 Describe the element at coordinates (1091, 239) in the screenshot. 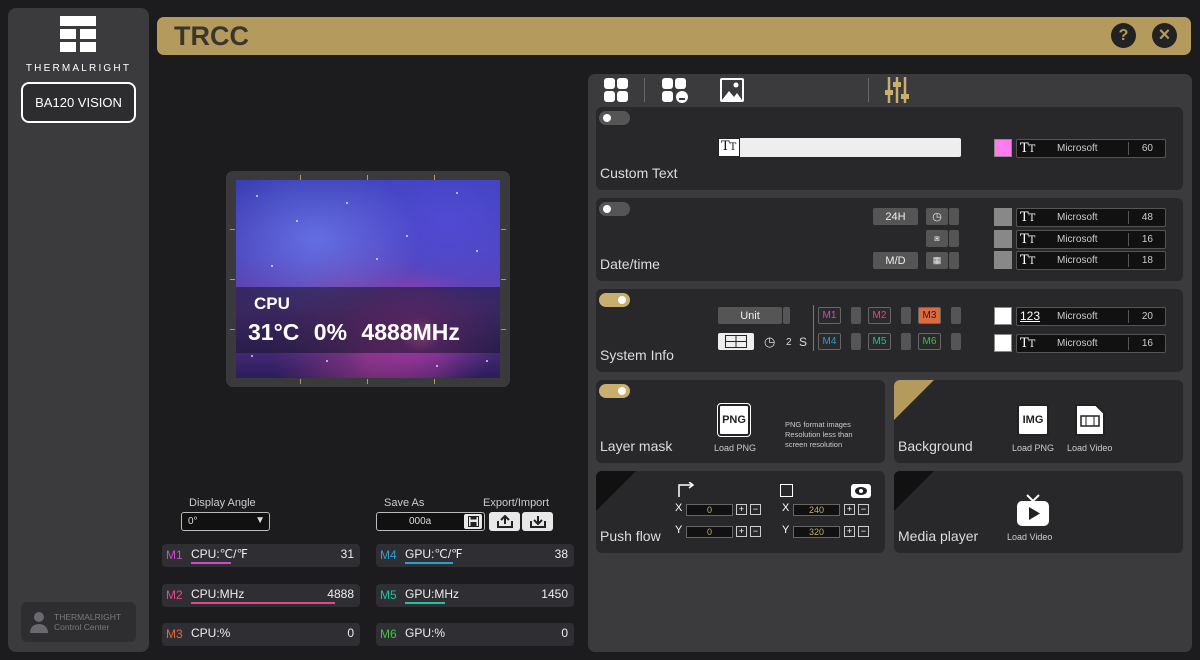

I see `datetime-font-box-2: TT Microsoft 16` at that location.